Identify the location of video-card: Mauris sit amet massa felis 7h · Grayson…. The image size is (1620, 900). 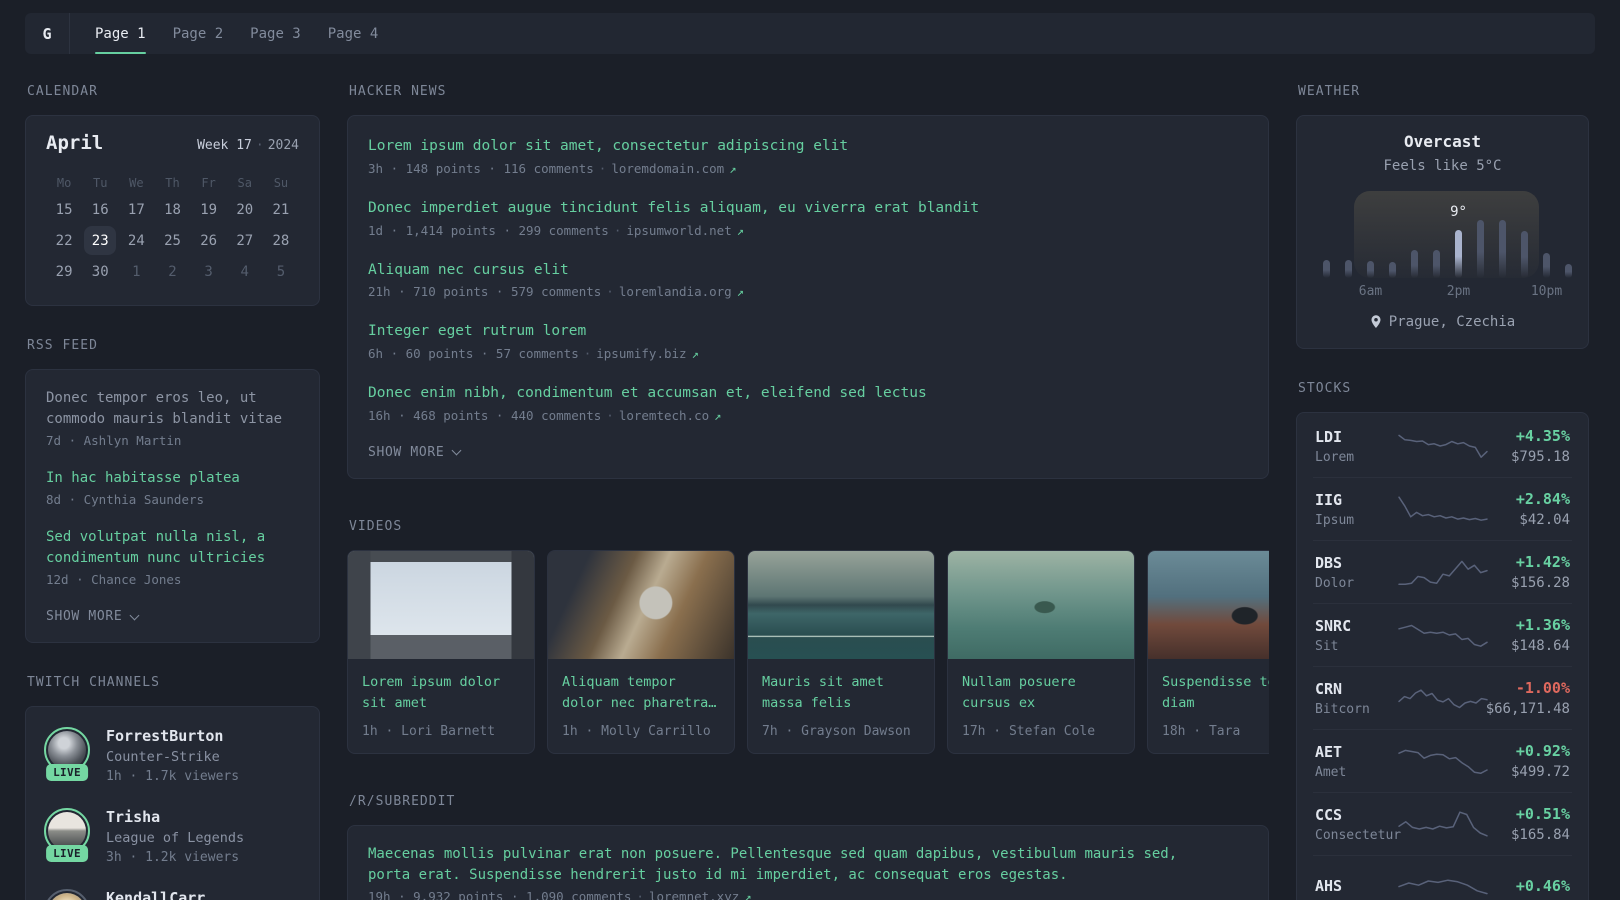
(841, 651).